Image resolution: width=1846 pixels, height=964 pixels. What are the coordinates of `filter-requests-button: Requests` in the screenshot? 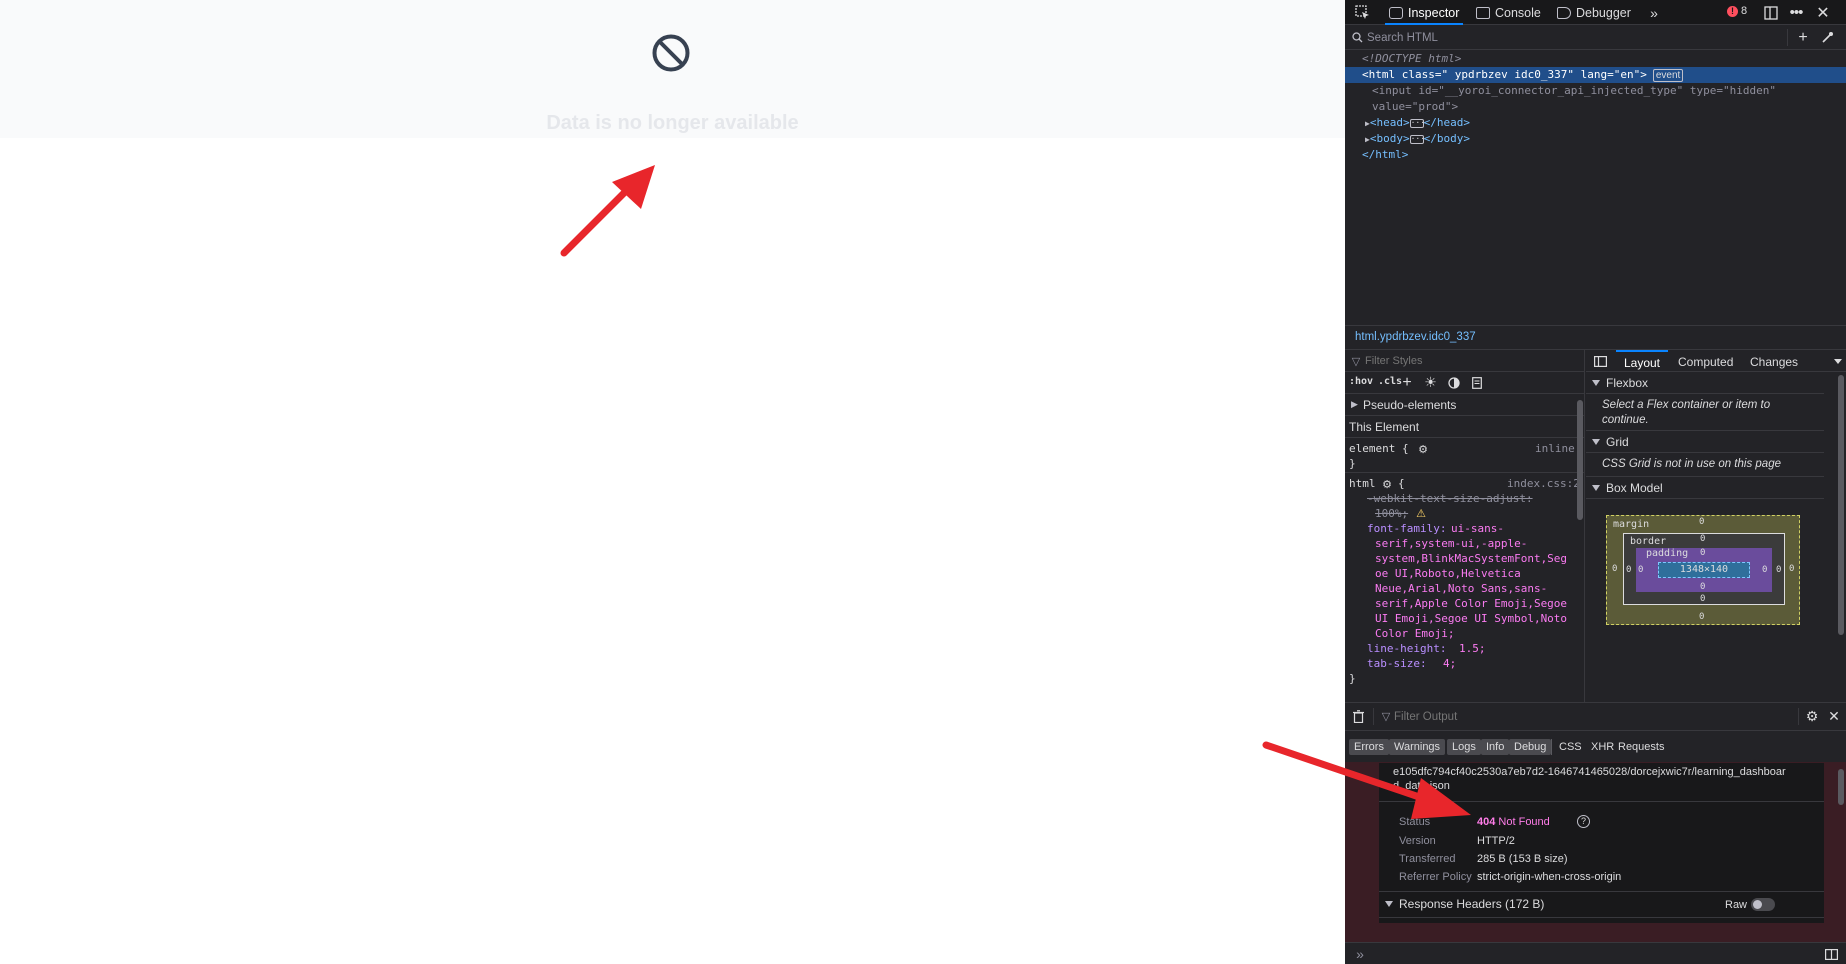 It's located at (1641, 747).